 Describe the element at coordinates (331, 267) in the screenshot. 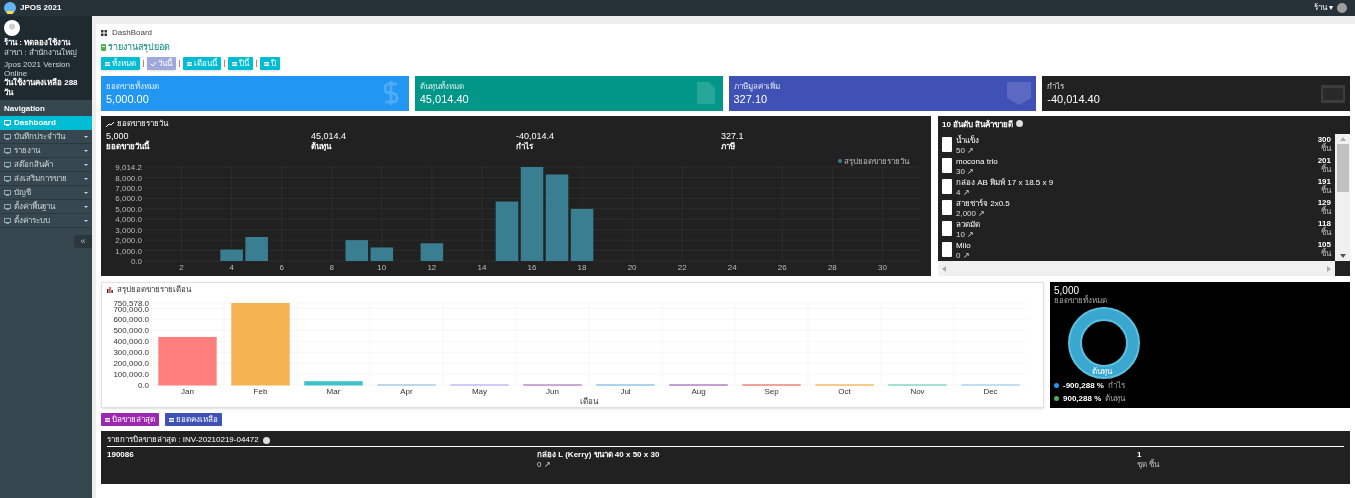

I see `axis-label: 8` at that location.